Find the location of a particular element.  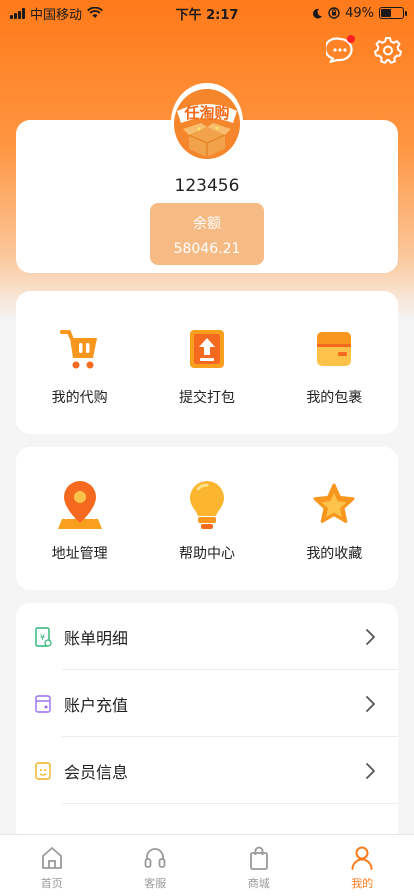

tab-customer-service: 客服 is located at coordinates (156, 865).